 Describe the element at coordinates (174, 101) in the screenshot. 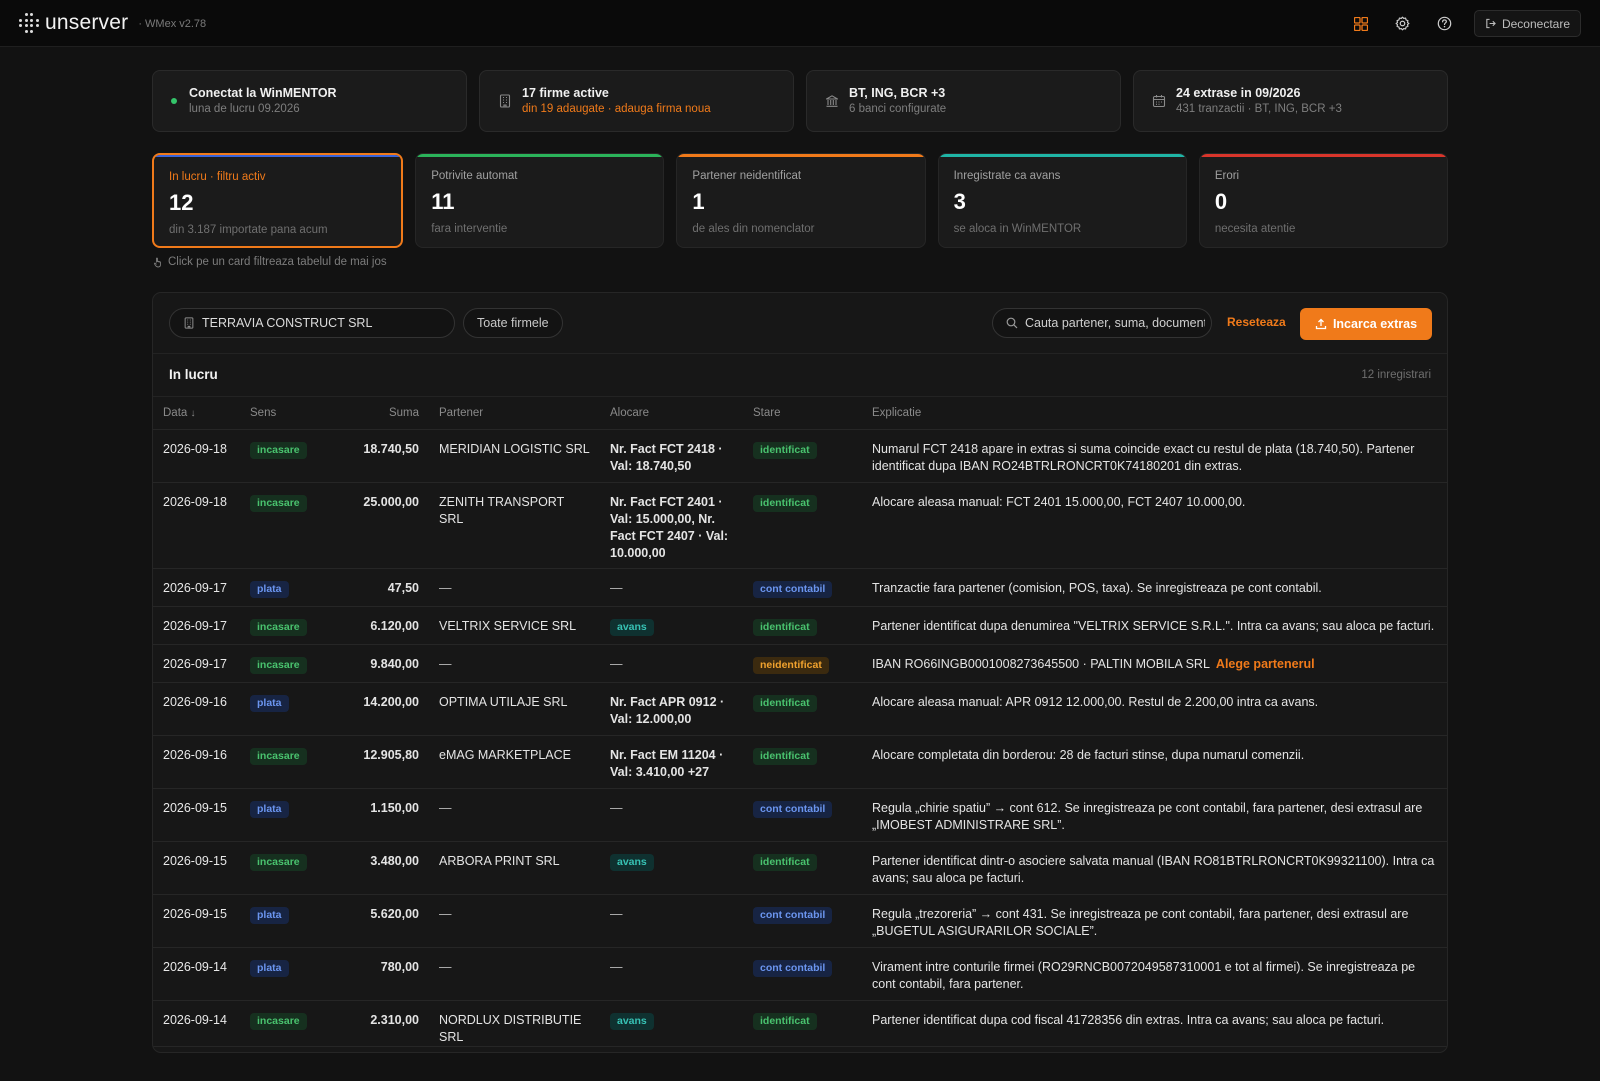

I see `connected-dot-icon` at that location.